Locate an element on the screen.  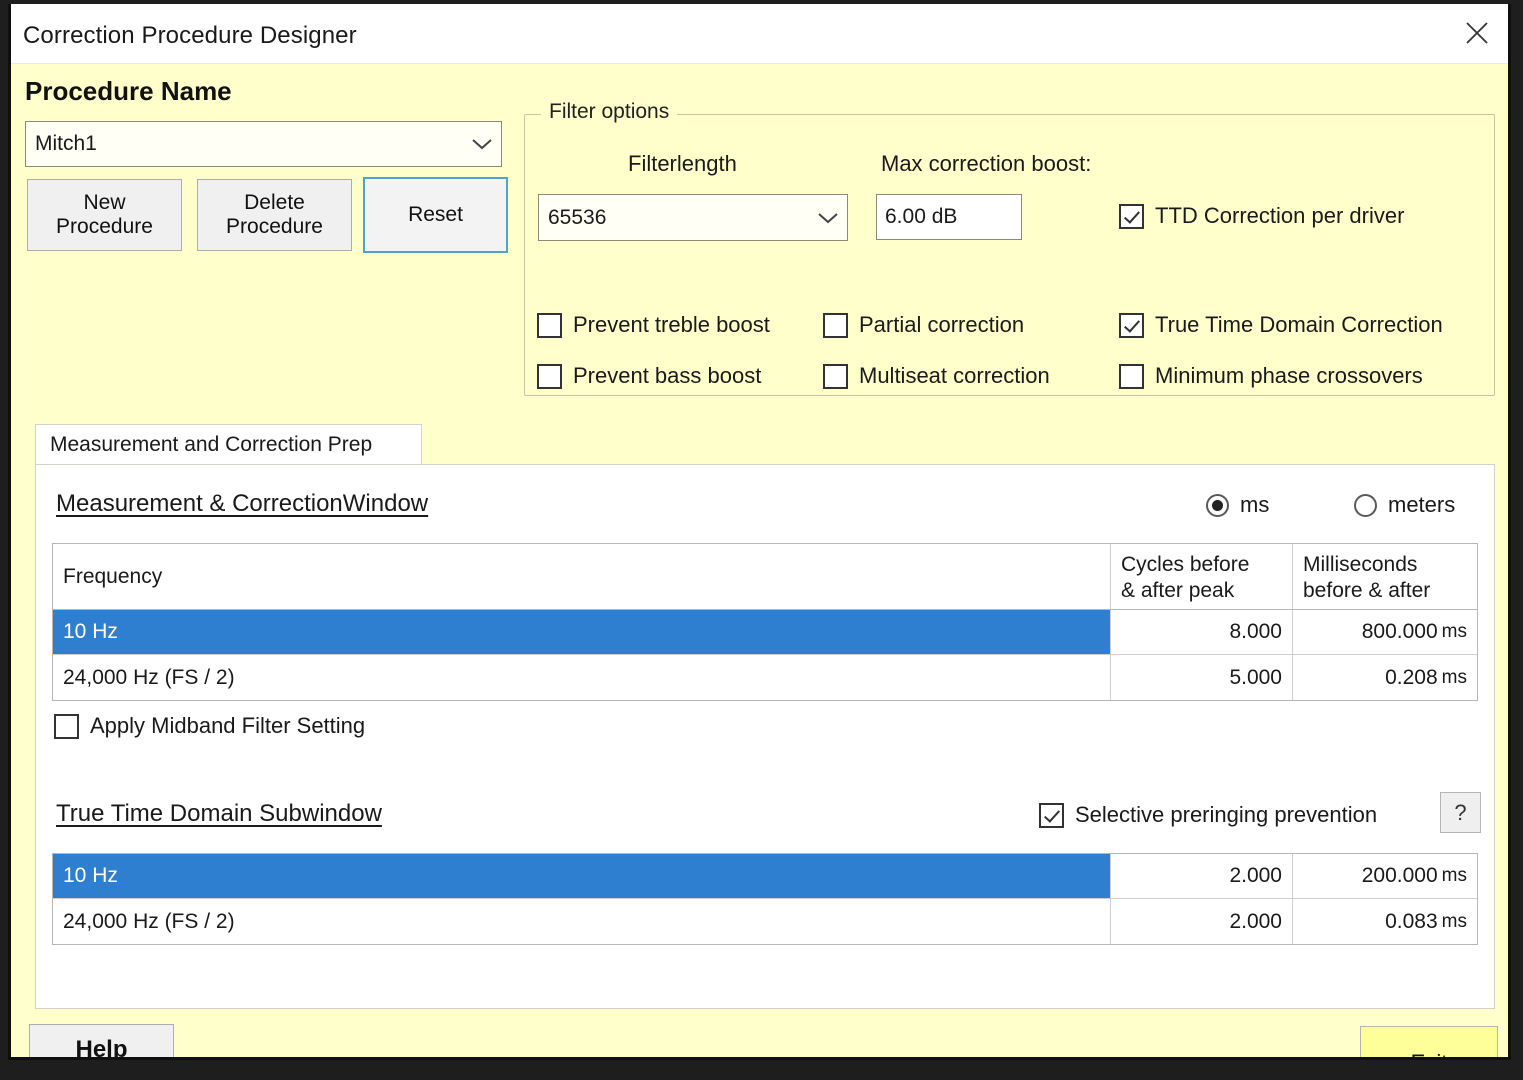
reset-button-label: Reset is located at coordinates (435, 215).